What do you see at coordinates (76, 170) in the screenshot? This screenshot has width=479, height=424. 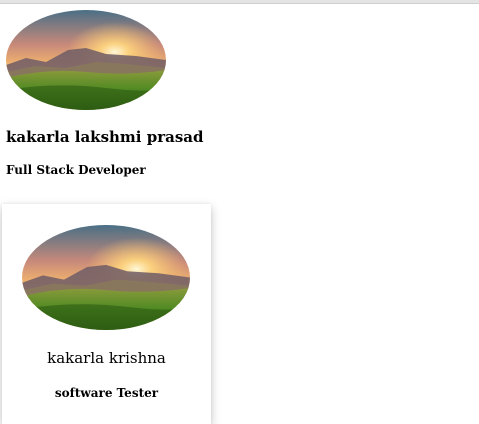 I see `profile-role: Full Stack Developer` at bounding box center [76, 170].